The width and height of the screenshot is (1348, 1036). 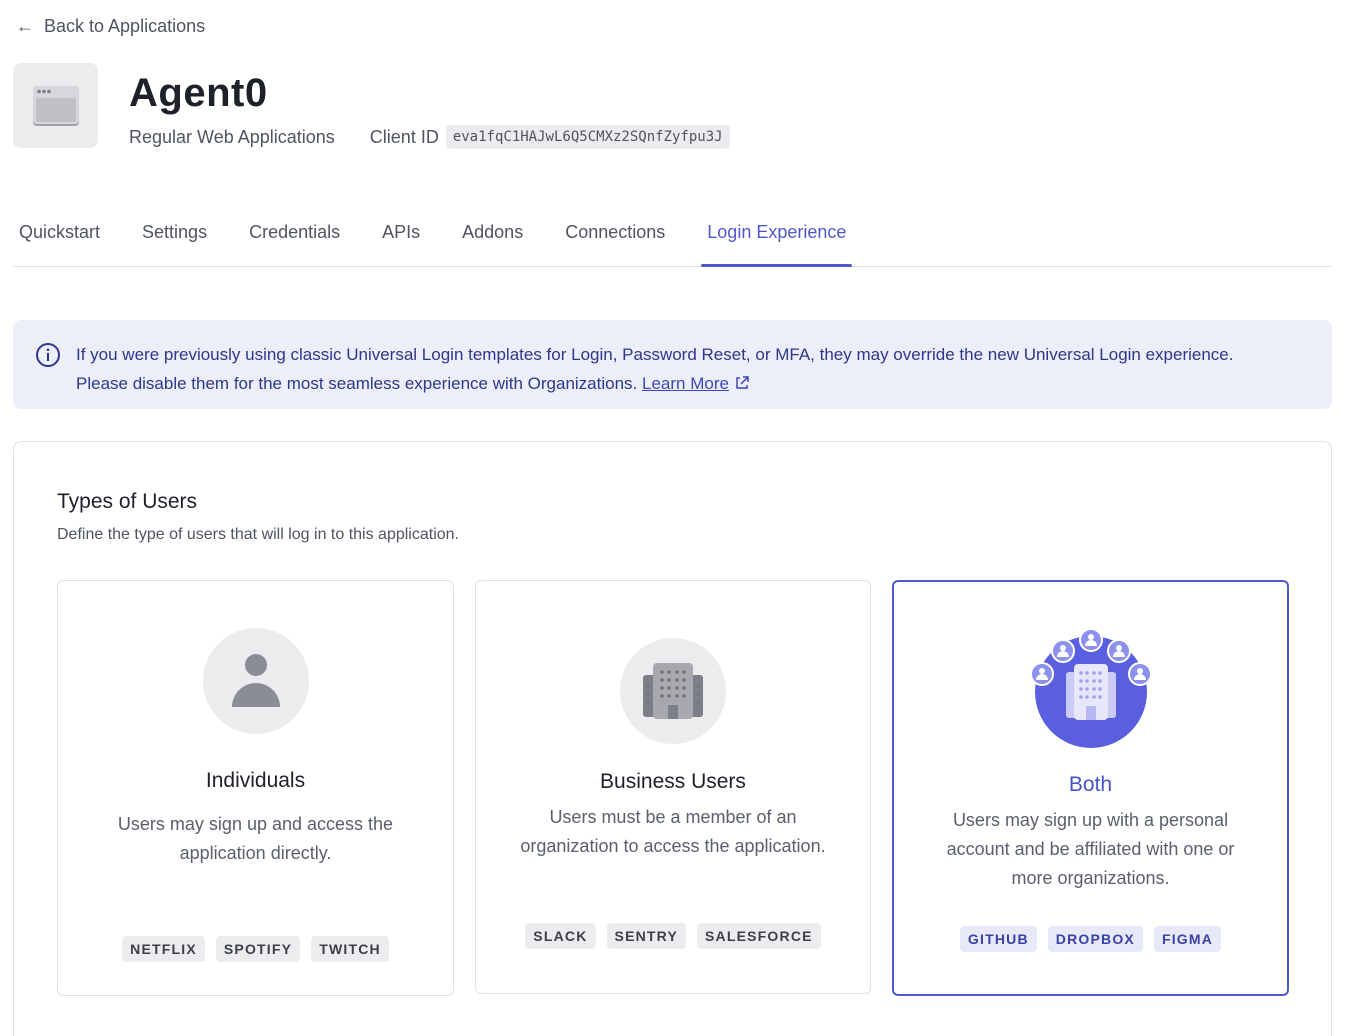 I want to click on example-tags: SLACK SENTRY SALESFORCE, so click(x=673, y=936).